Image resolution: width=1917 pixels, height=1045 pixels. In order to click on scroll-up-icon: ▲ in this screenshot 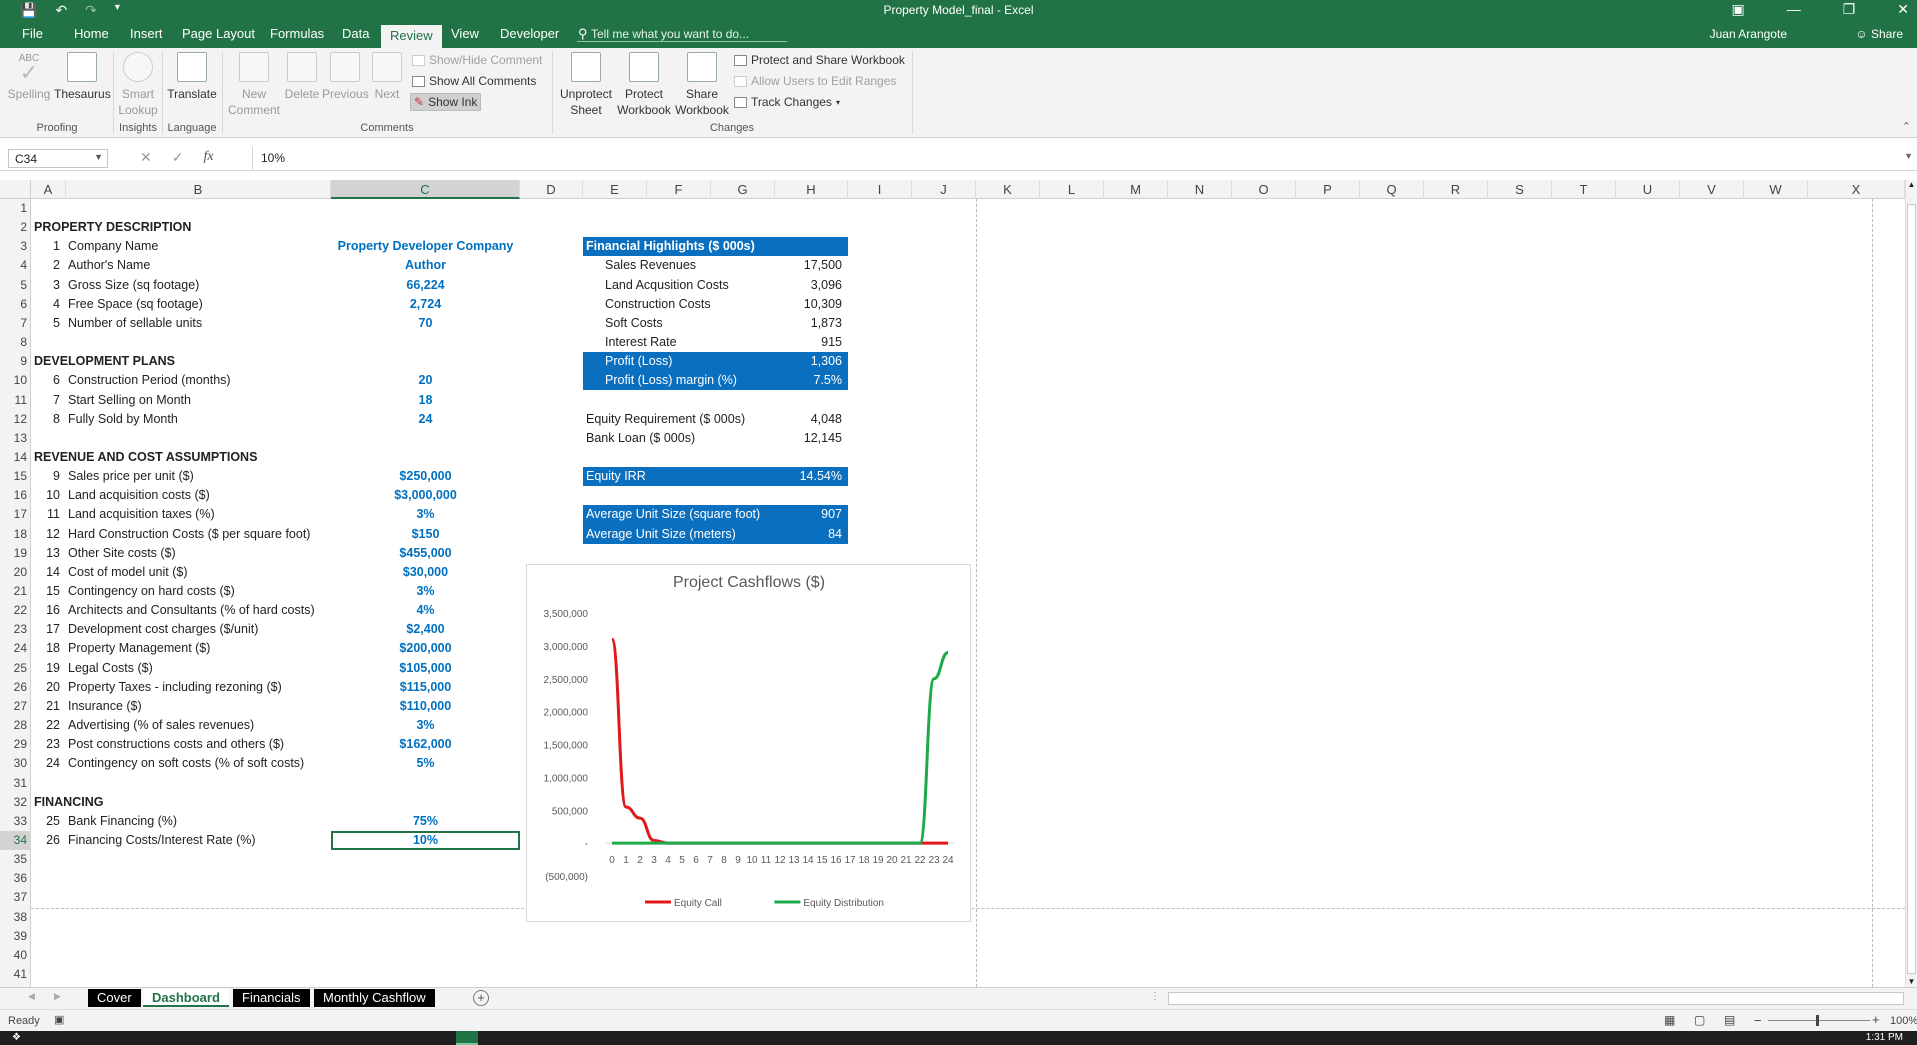, I will do `click(1911, 184)`.